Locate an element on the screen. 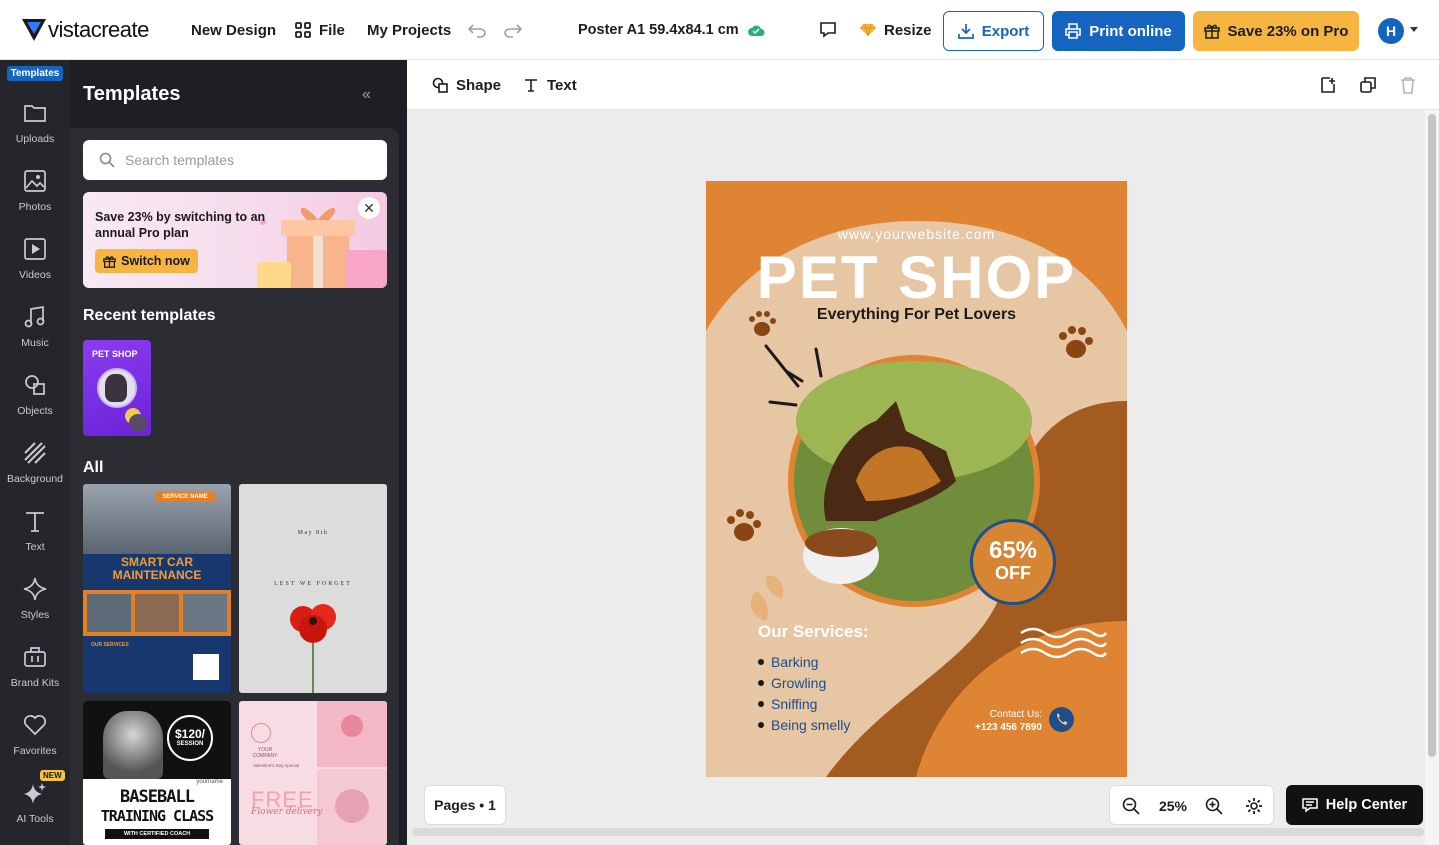  redo-icon is located at coordinates (513, 31).